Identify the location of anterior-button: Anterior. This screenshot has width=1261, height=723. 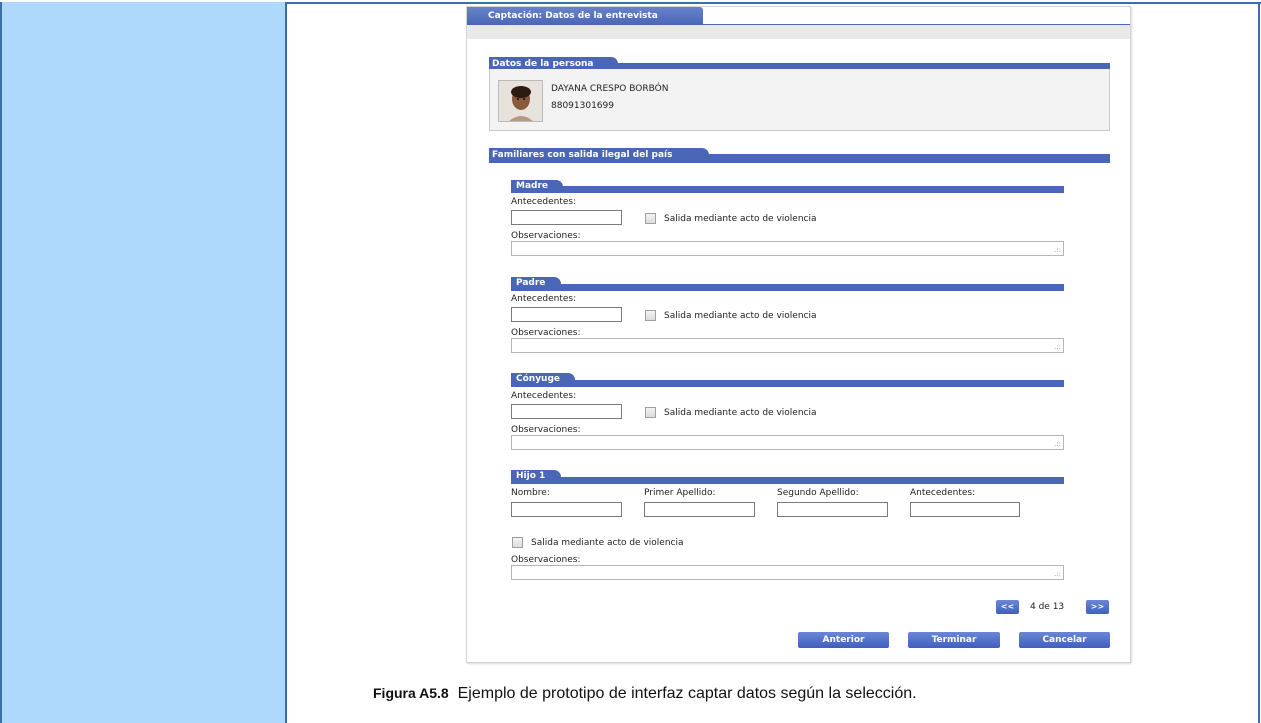
(843, 640).